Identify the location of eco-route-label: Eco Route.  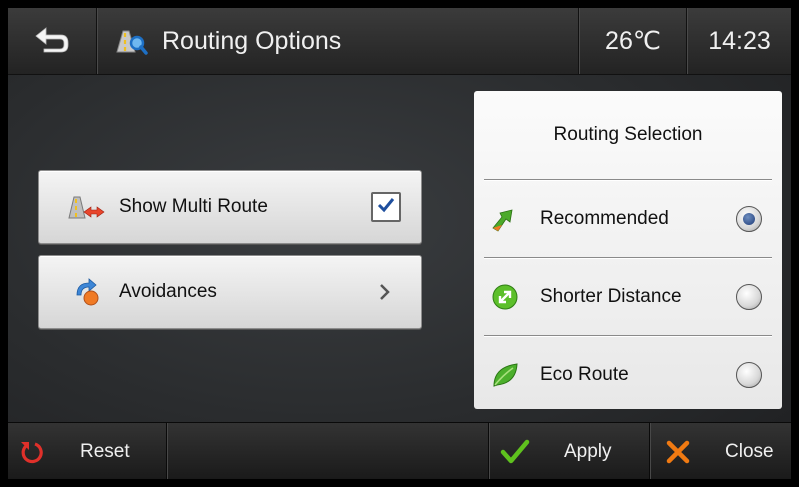
(584, 374).